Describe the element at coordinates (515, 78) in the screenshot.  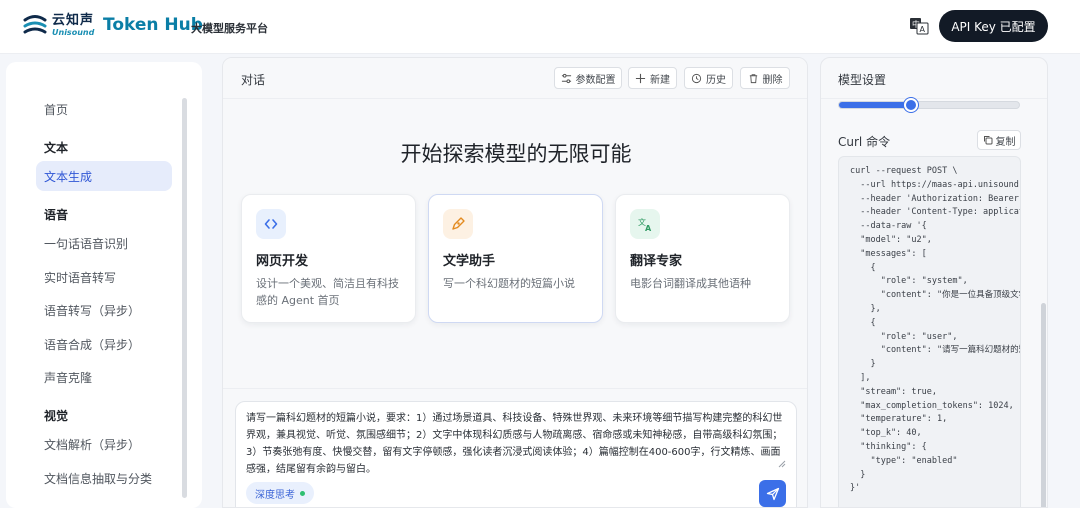
I see `chat-header: 对话 参数配置 新建 历史 删除` at that location.